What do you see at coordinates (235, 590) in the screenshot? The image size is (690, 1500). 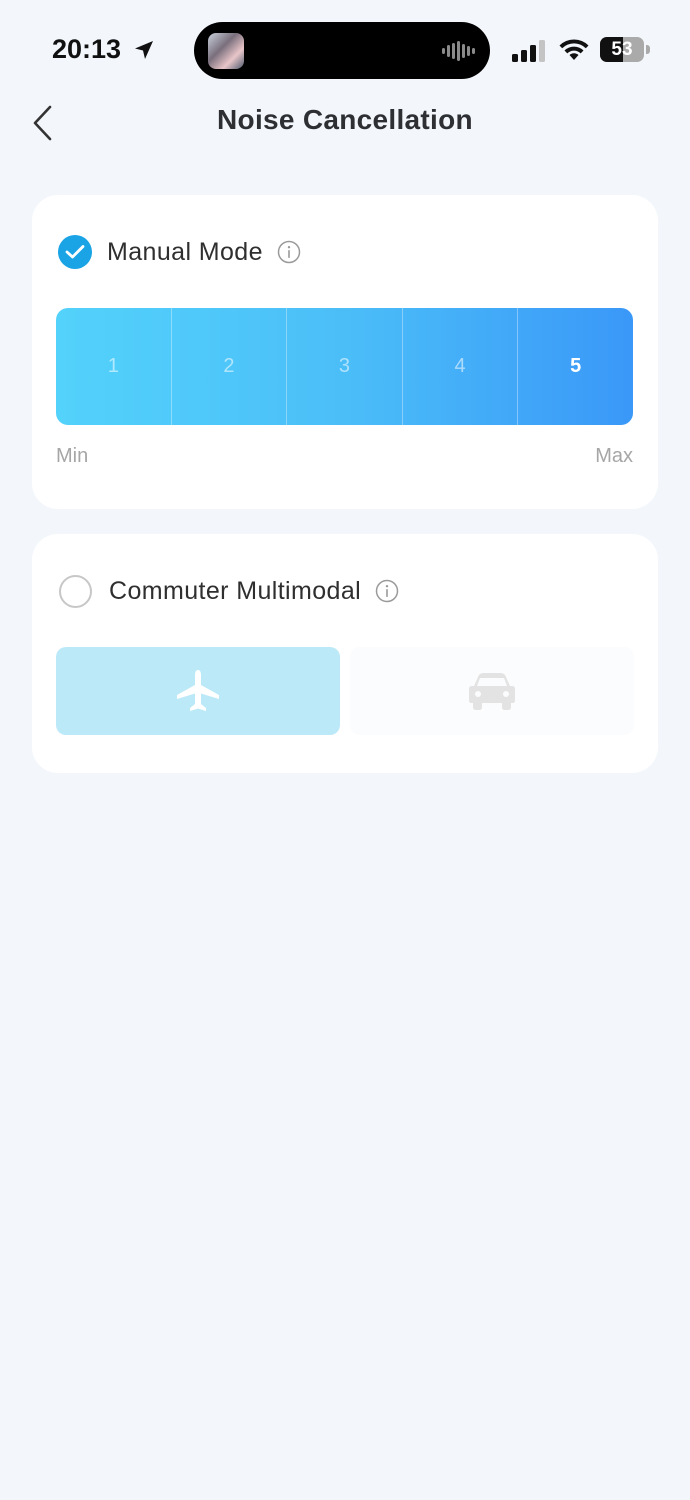 I see `commuter-mode-label: Commuter Multimodal` at bounding box center [235, 590].